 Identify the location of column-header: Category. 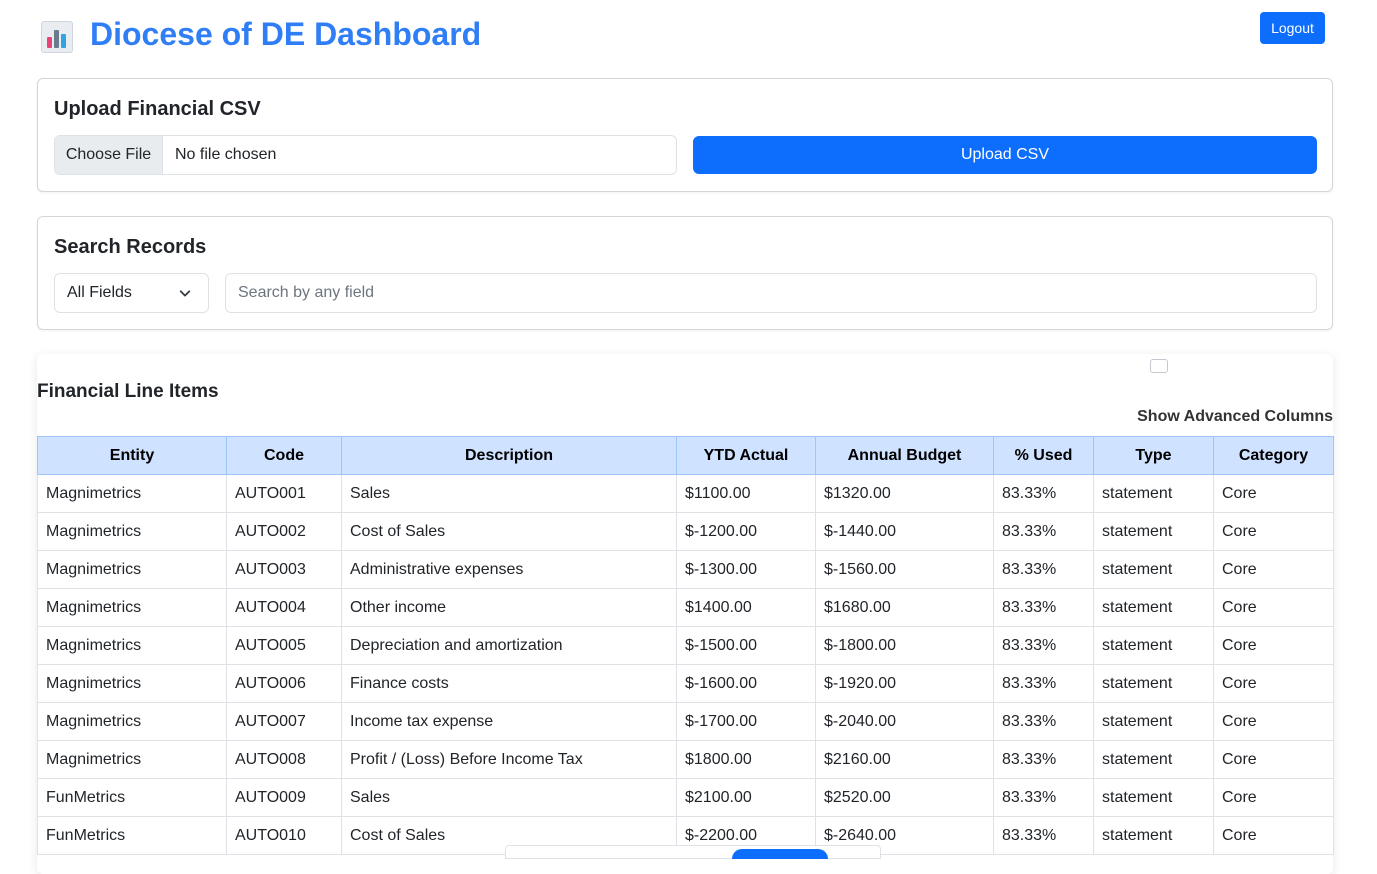
(1273, 455).